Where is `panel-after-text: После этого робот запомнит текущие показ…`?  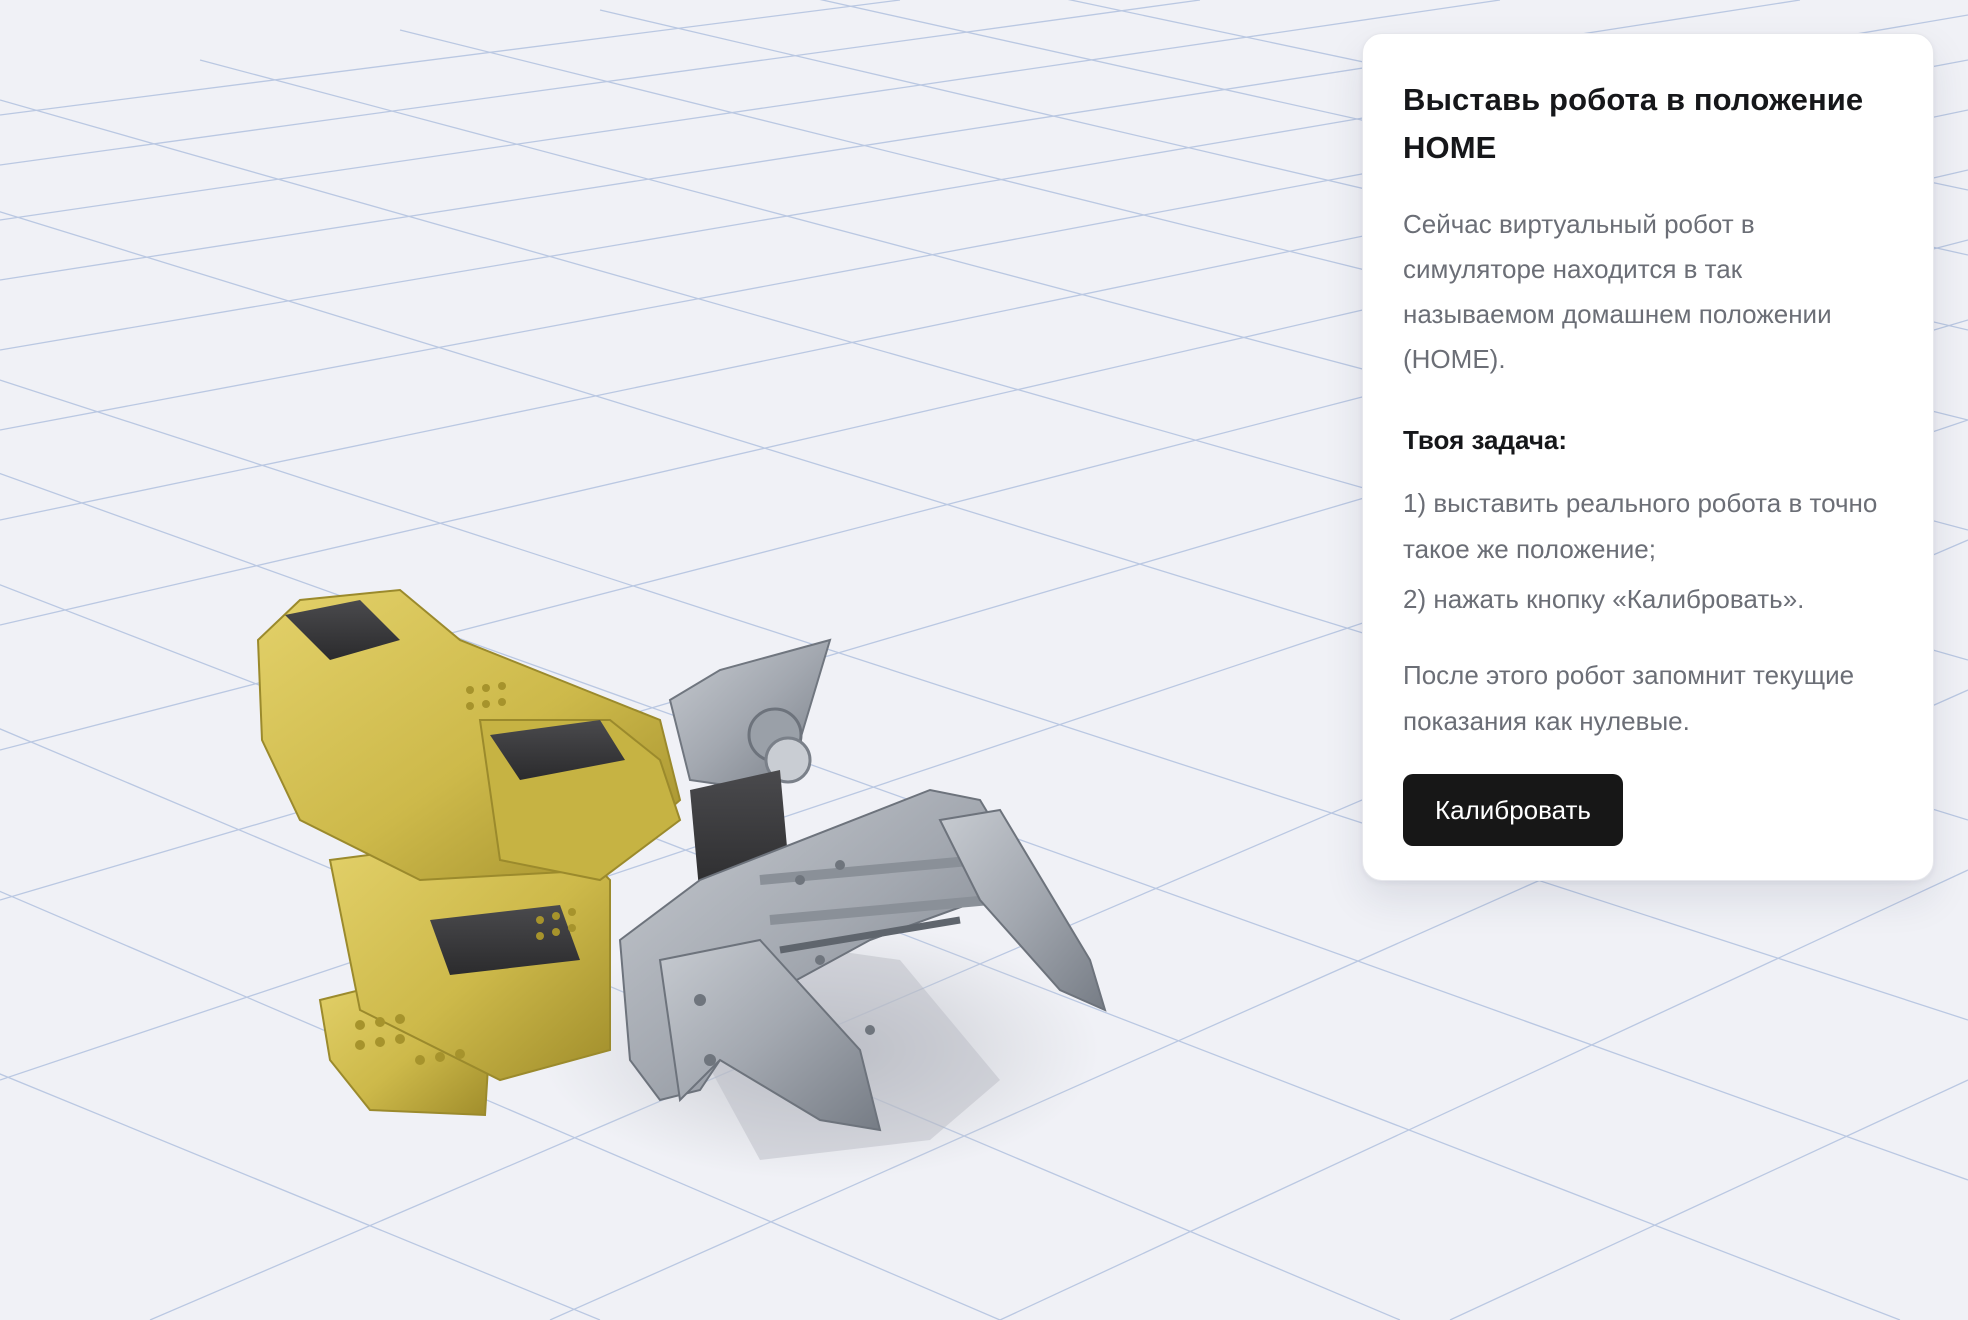
panel-after-text: После этого робот запомнит текущие показ… is located at coordinates (1629, 698).